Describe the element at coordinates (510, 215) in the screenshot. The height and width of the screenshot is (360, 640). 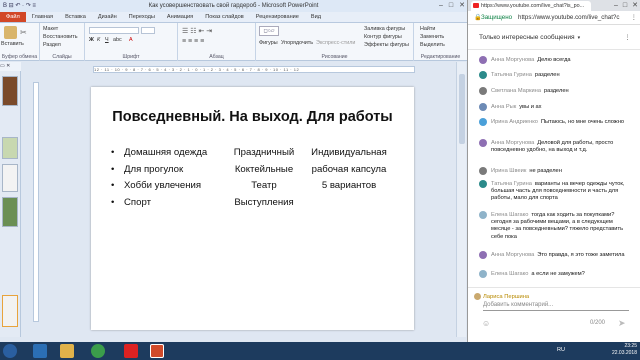
I see `author-name: Елена Шагако` at that location.